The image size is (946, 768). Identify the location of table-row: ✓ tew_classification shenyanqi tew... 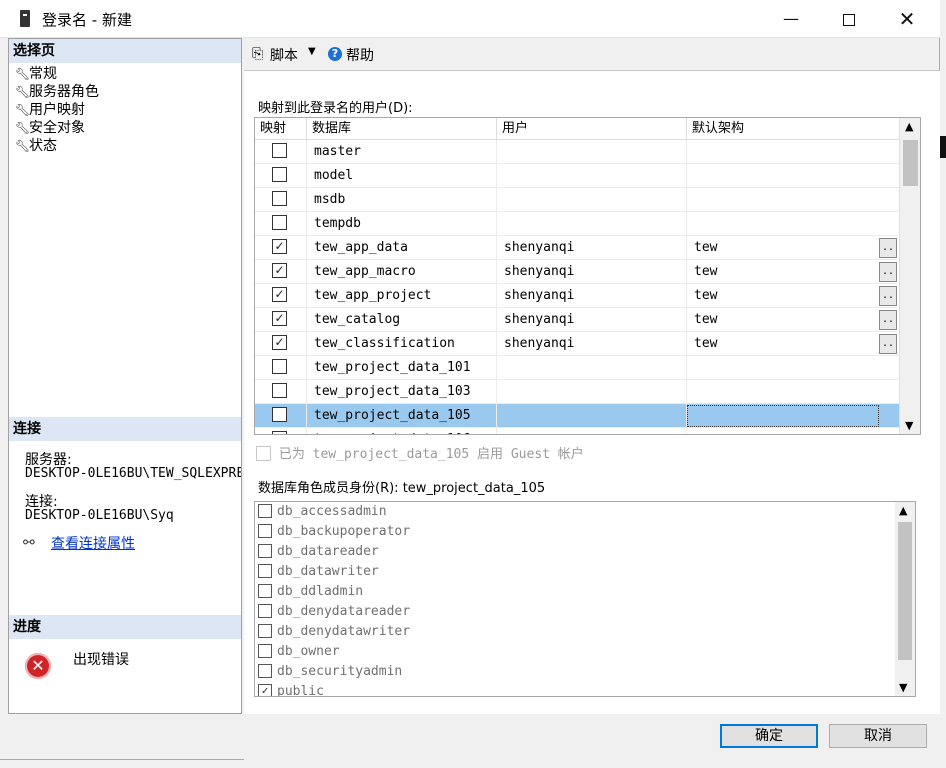
(577, 344).